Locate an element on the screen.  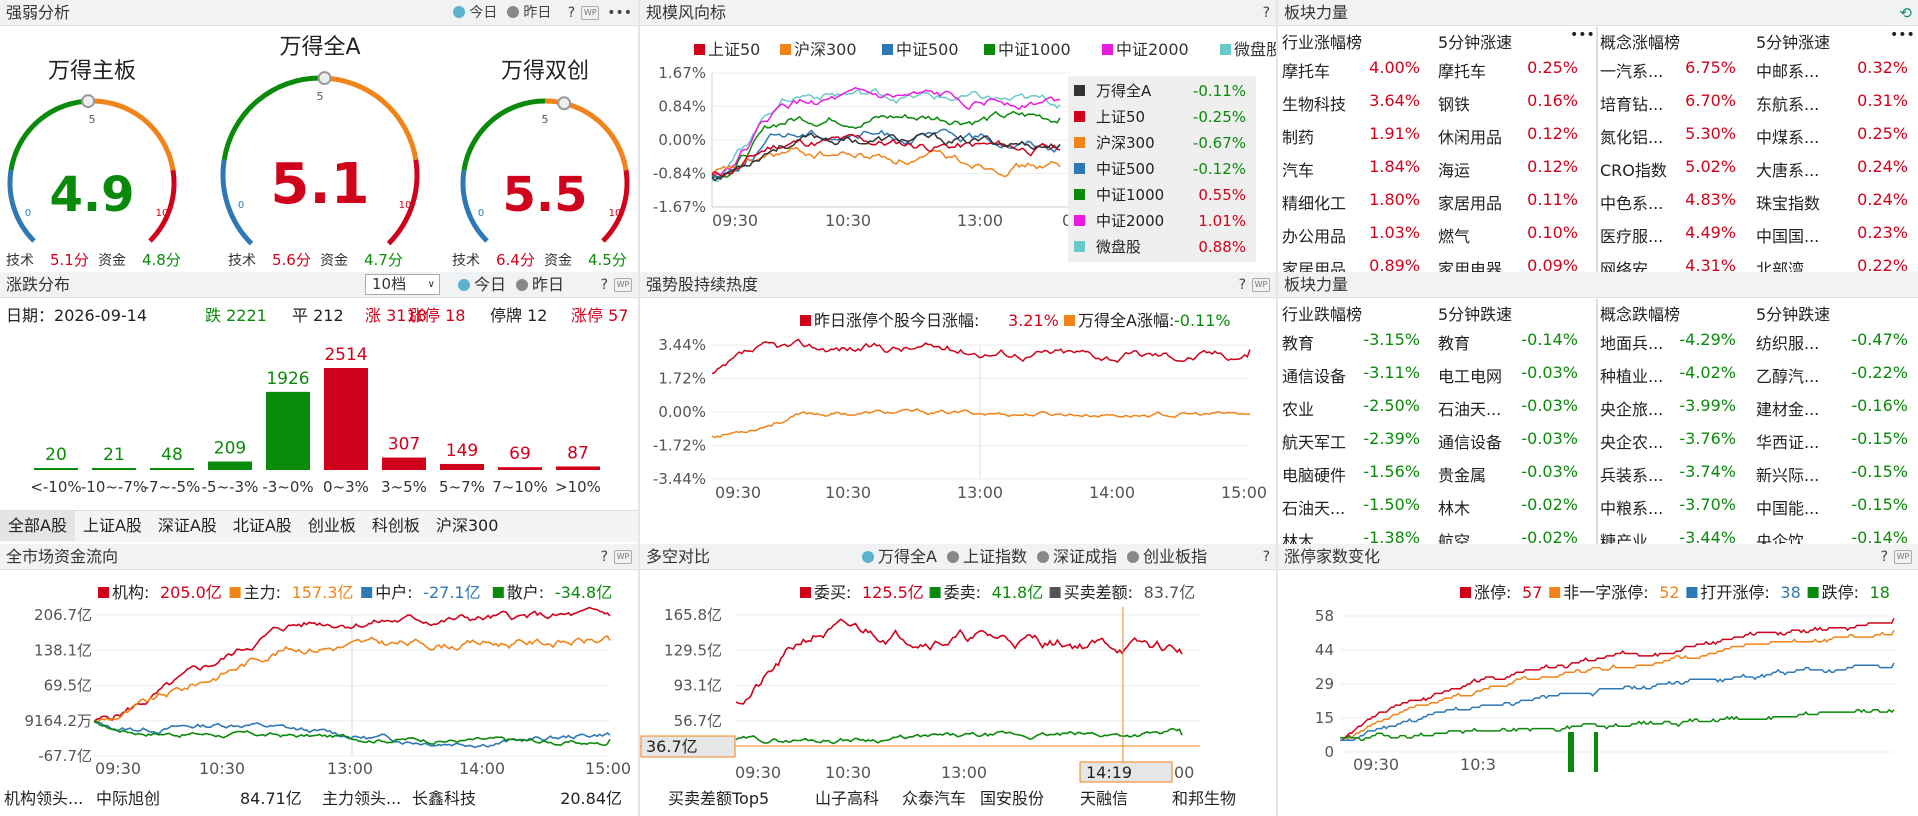
pulse-icon: ⟲ is located at coordinates (1905, 13).